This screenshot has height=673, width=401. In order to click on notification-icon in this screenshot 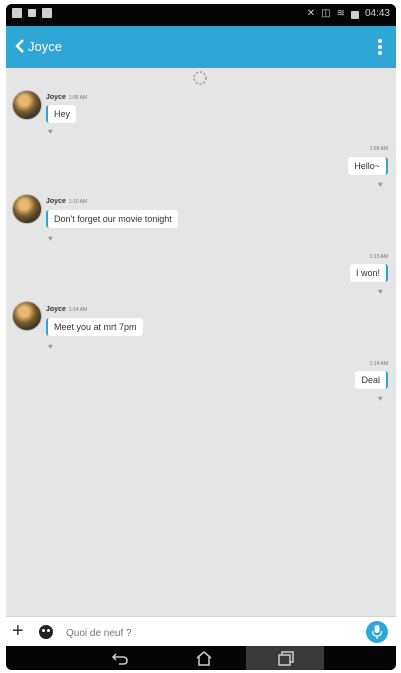, I will do `click(17, 13)`.